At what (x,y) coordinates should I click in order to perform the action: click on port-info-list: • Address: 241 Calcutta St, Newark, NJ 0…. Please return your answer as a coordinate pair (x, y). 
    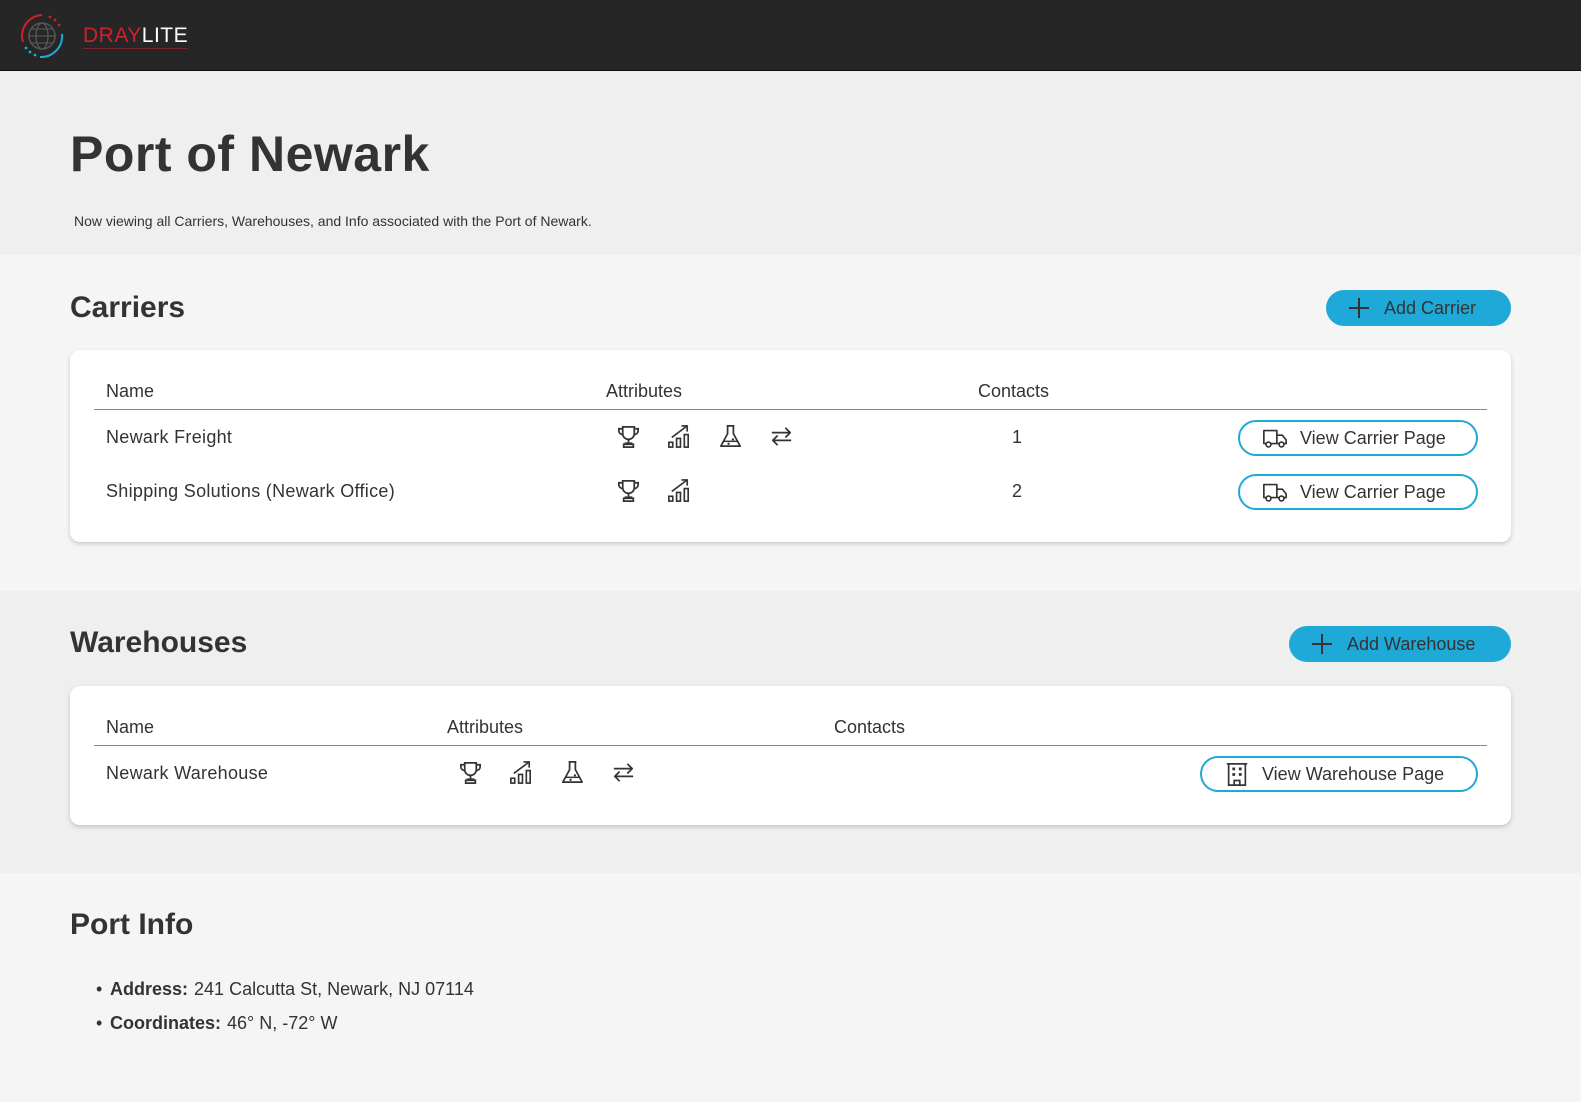
    Looking at the image, I should click on (285, 1012).